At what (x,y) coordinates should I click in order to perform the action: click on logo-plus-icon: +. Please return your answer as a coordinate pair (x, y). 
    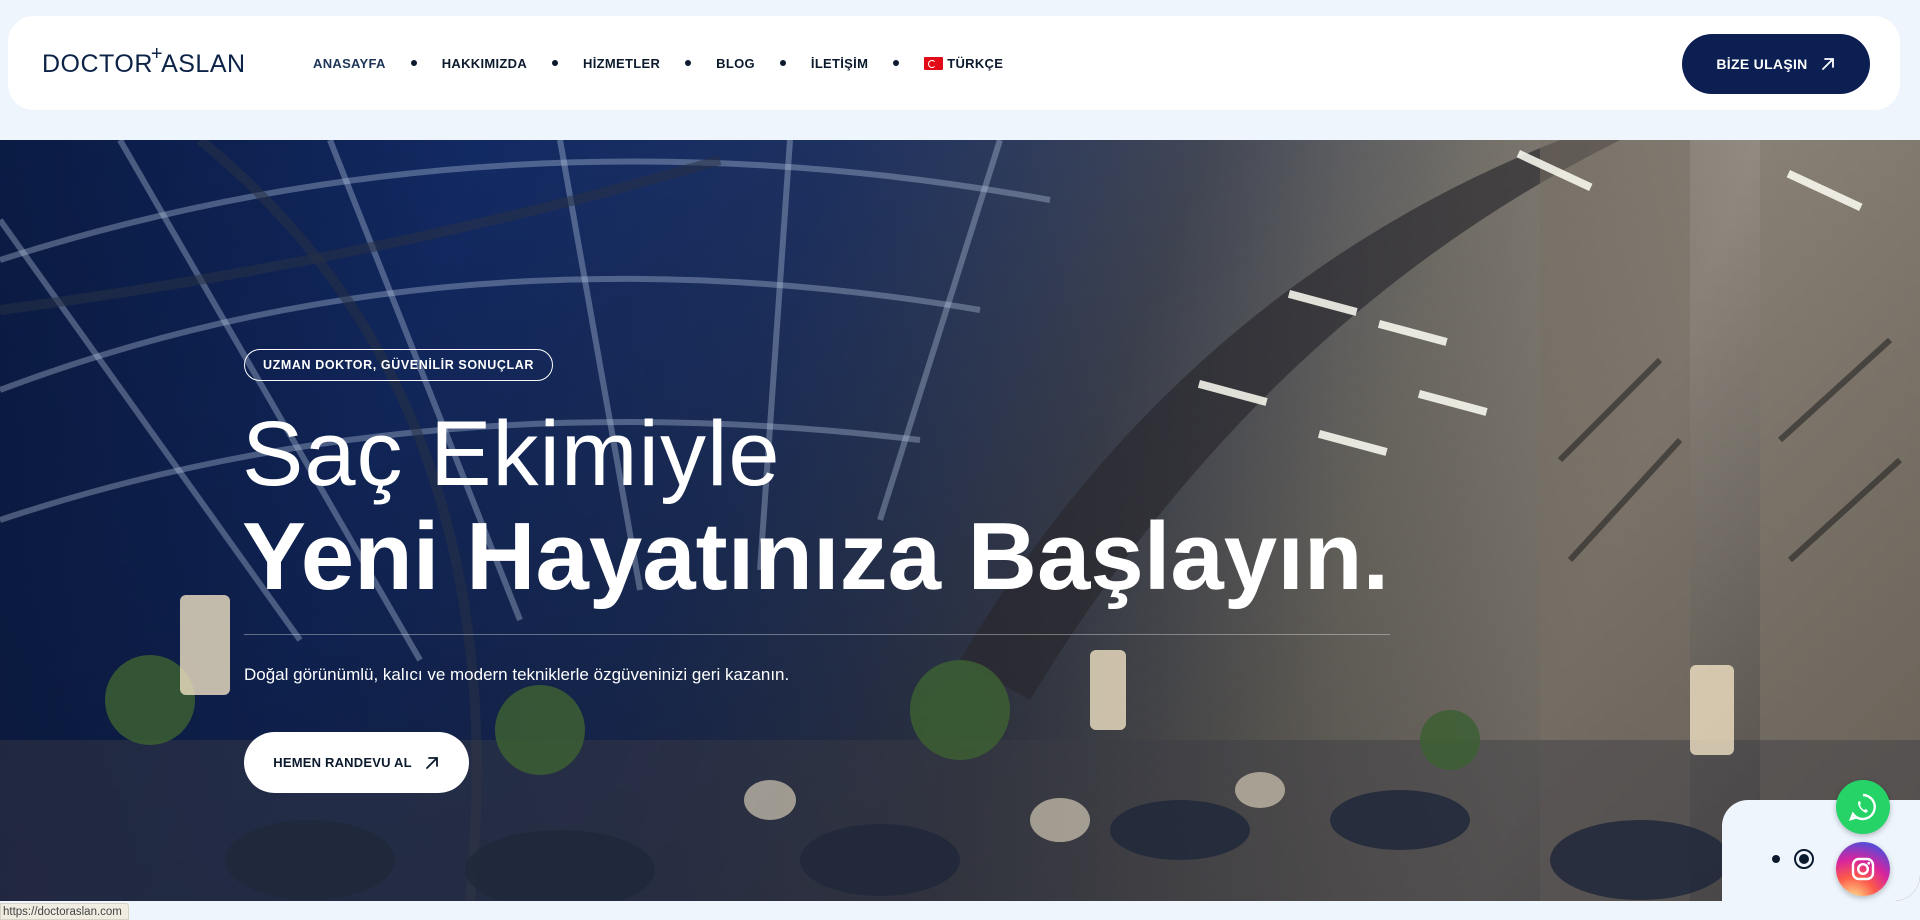
    Looking at the image, I should click on (157, 53).